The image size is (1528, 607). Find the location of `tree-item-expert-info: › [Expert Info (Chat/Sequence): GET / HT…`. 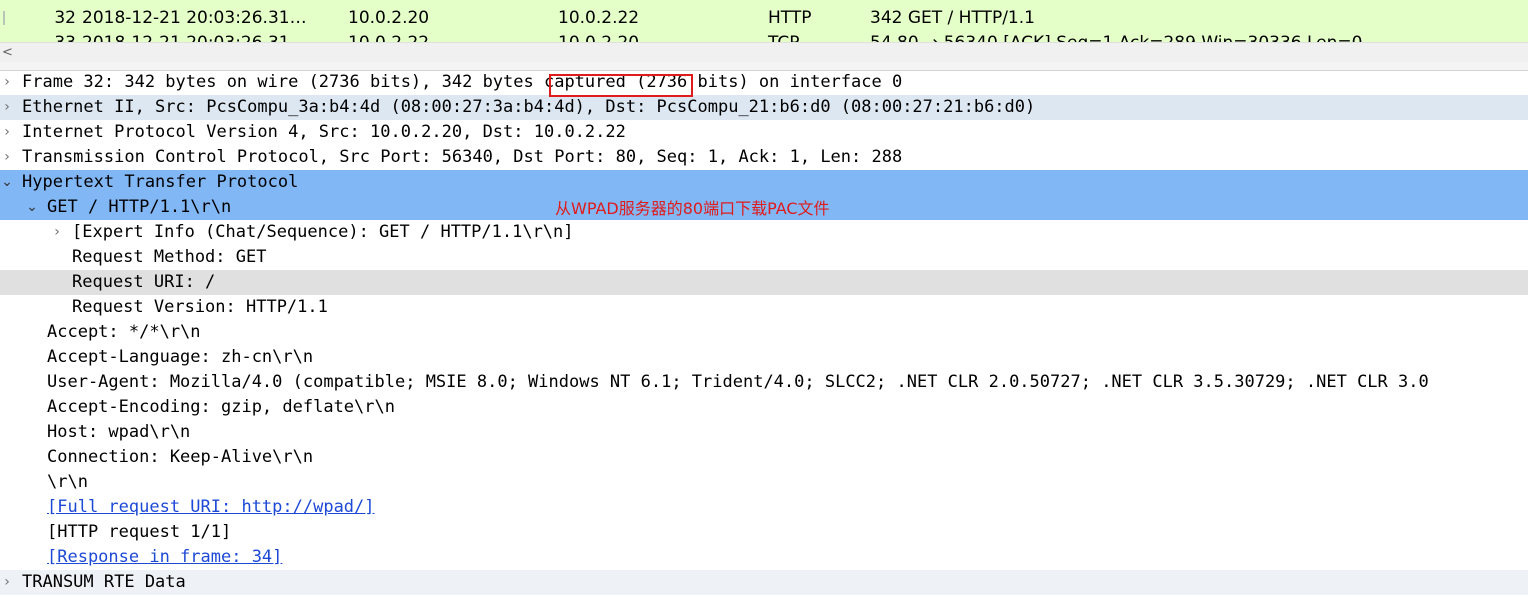

tree-item-expert-info: › [Expert Info (Chat/Sequence): GET / HT… is located at coordinates (764, 232).